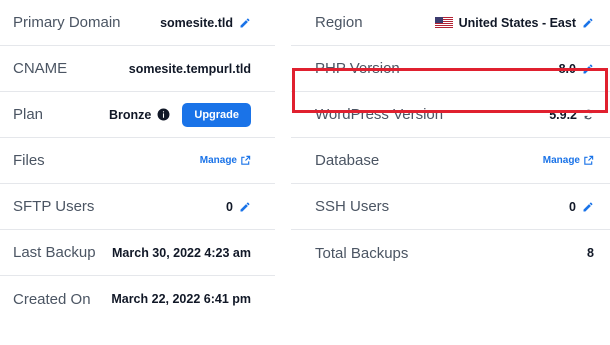 The image size is (610, 345). I want to click on php-version-value-group: 8.0, so click(576, 69).